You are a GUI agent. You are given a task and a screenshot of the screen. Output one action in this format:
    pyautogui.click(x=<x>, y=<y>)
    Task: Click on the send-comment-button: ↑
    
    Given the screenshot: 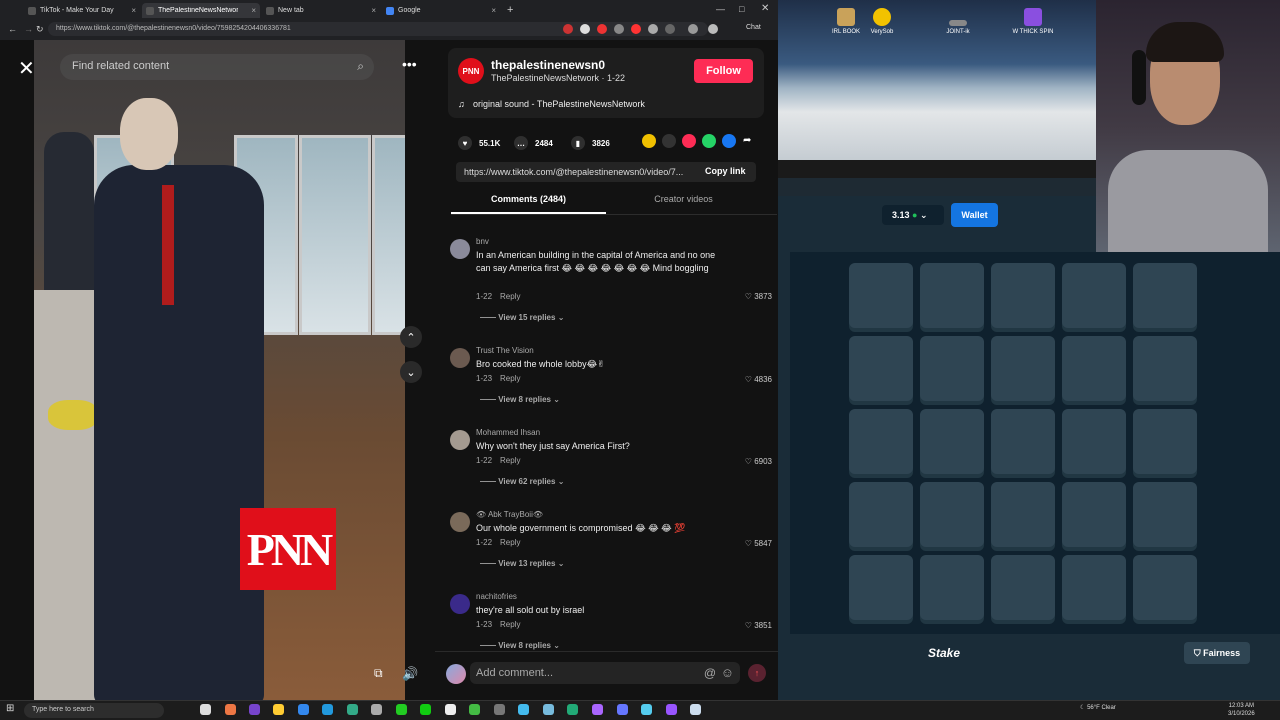 What is the action you would take?
    pyautogui.click(x=757, y=673)
    